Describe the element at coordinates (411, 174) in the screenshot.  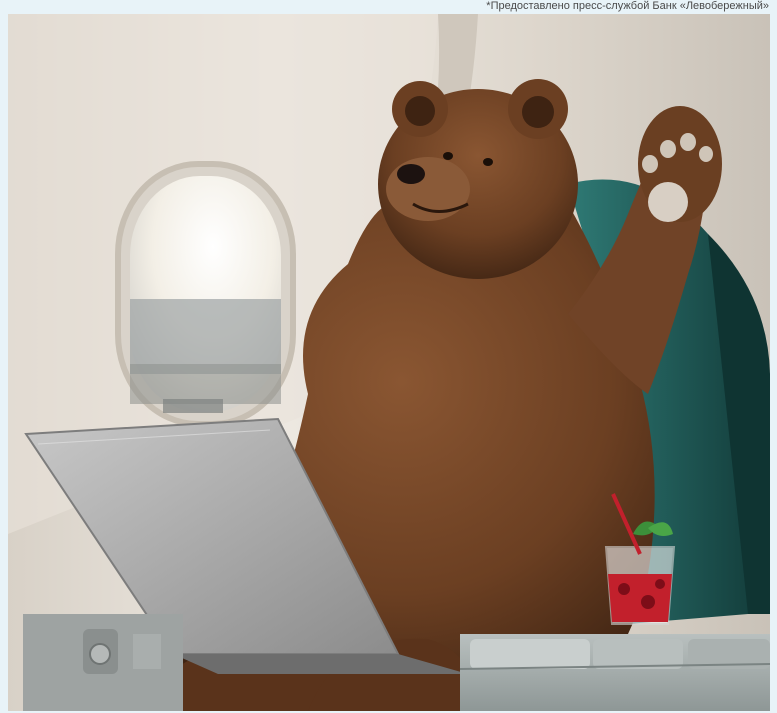
I see `bear-nose` at that location.